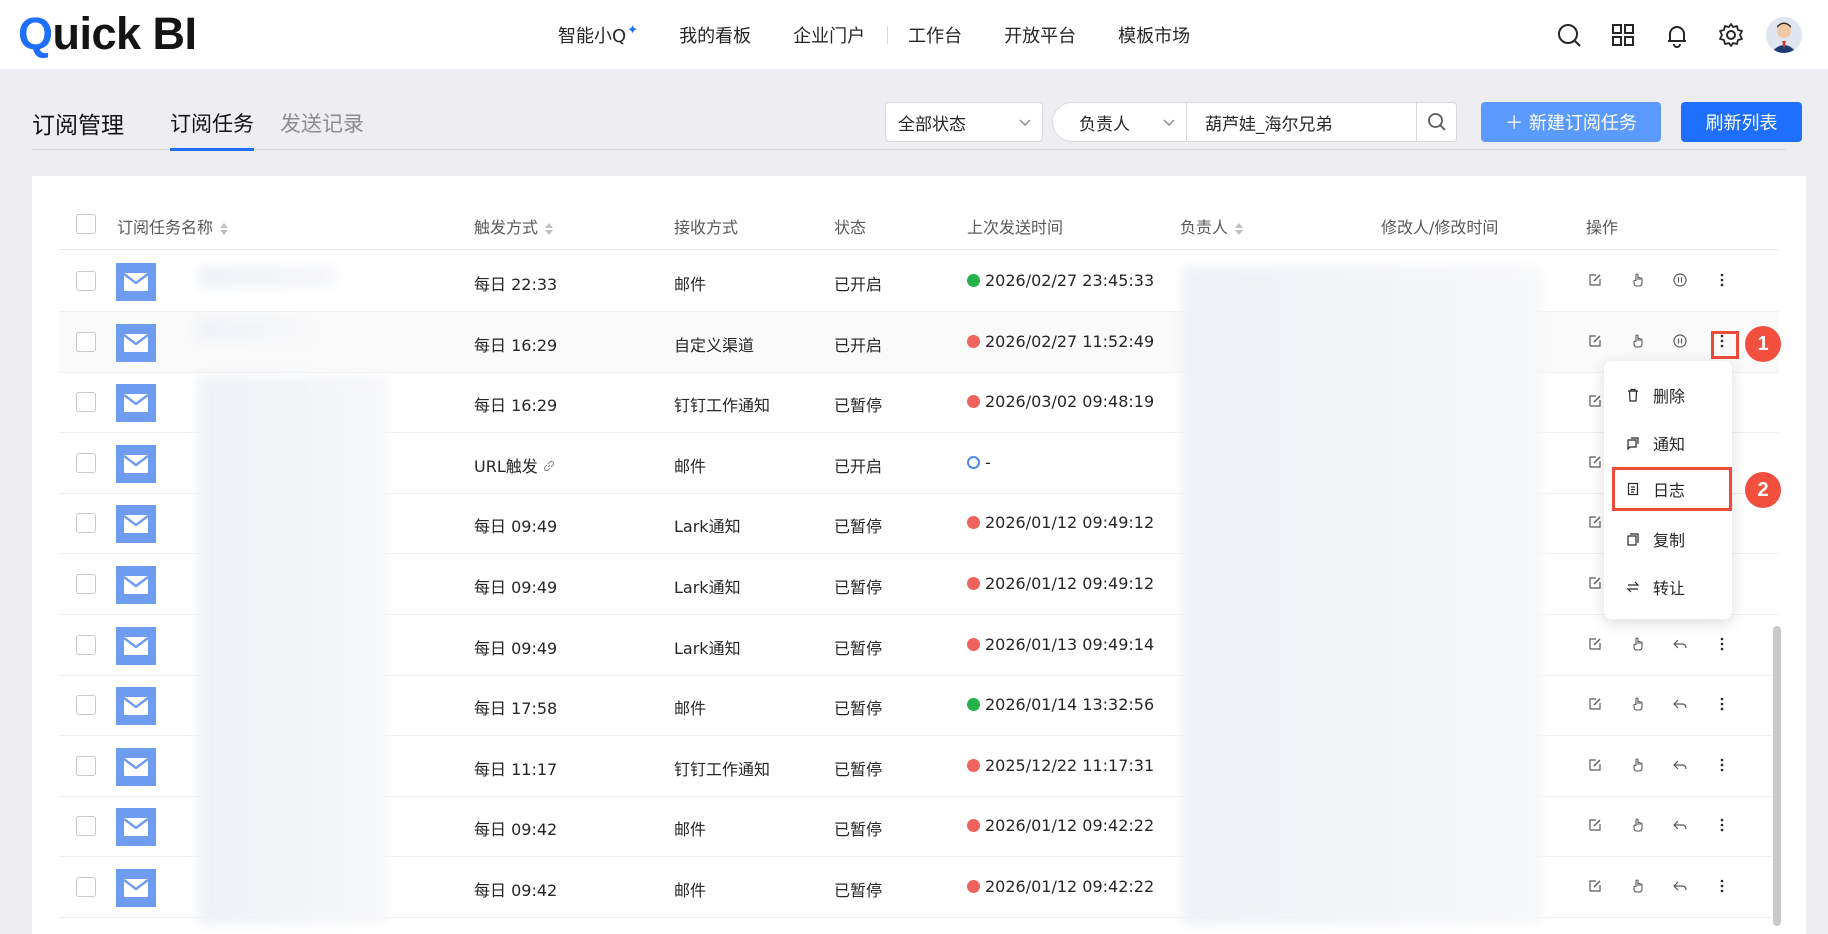 Image resolution: width=1828 pixels, height=934 pixels. Describe the element at coordinates (1633, 489) in the screenshot. I see `log-document-icon` at that location.